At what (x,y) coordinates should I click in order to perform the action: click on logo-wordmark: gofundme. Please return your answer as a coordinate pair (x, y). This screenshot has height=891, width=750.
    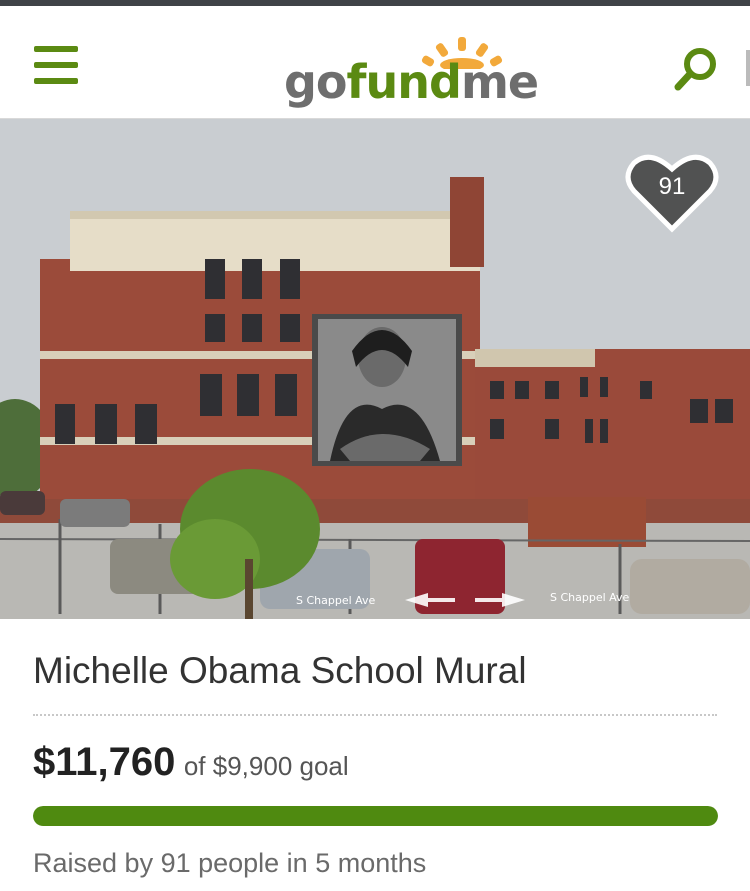
    Looking at the image, I should click on (411, 82).